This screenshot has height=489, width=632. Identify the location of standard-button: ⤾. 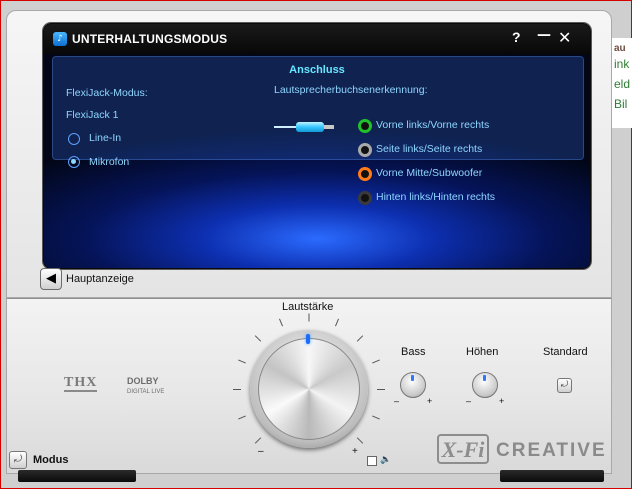
(564, 385).